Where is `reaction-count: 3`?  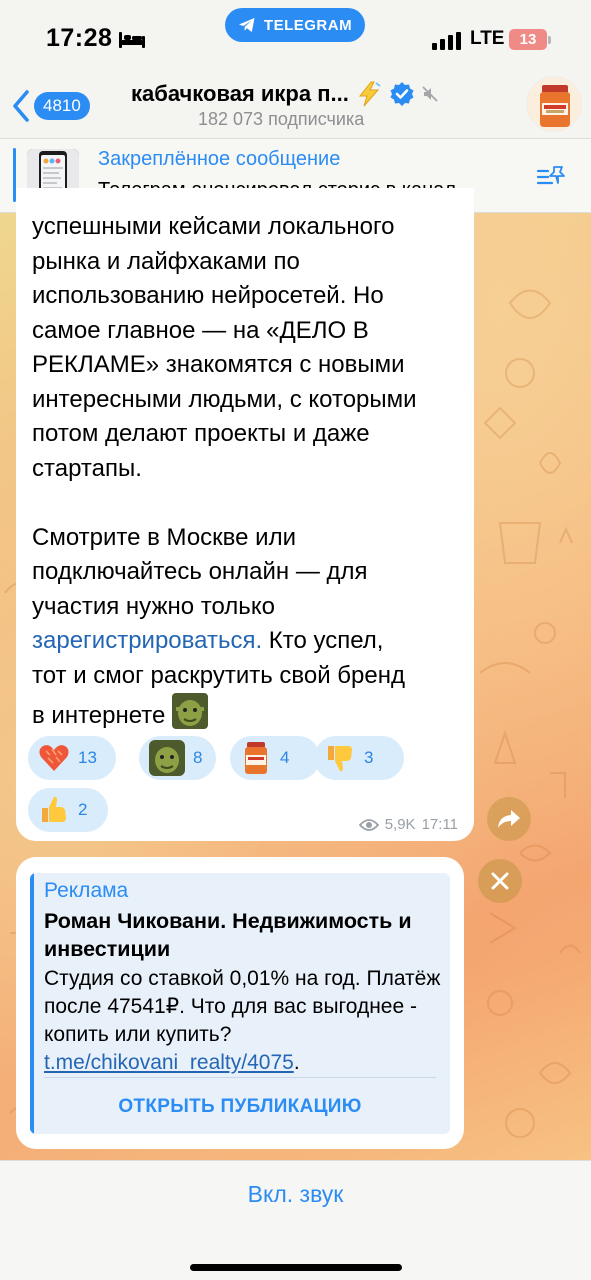 reaction-count: 3 is located at coordinates (369, 757).